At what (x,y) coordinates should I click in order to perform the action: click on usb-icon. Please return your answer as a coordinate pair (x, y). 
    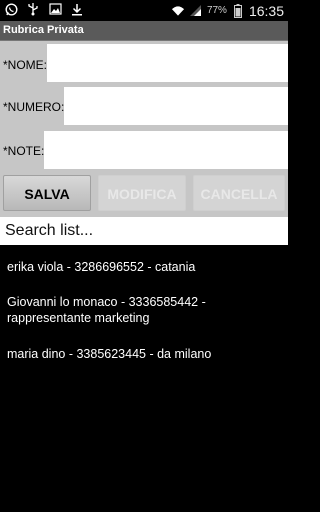
    Looking at the image, I should click on (33, 9).